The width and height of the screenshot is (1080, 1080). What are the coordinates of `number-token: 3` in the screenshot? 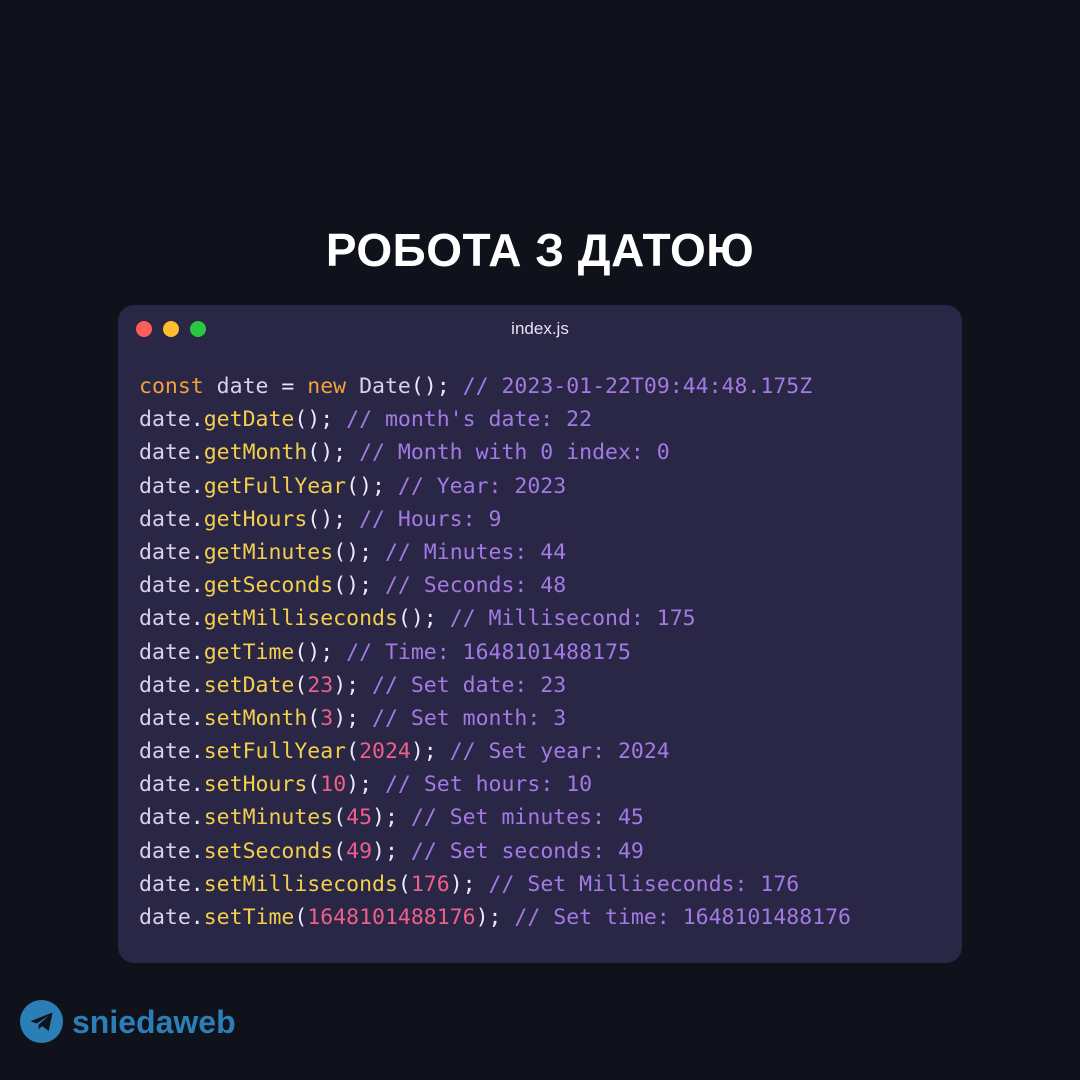 It's located at (327, 718).